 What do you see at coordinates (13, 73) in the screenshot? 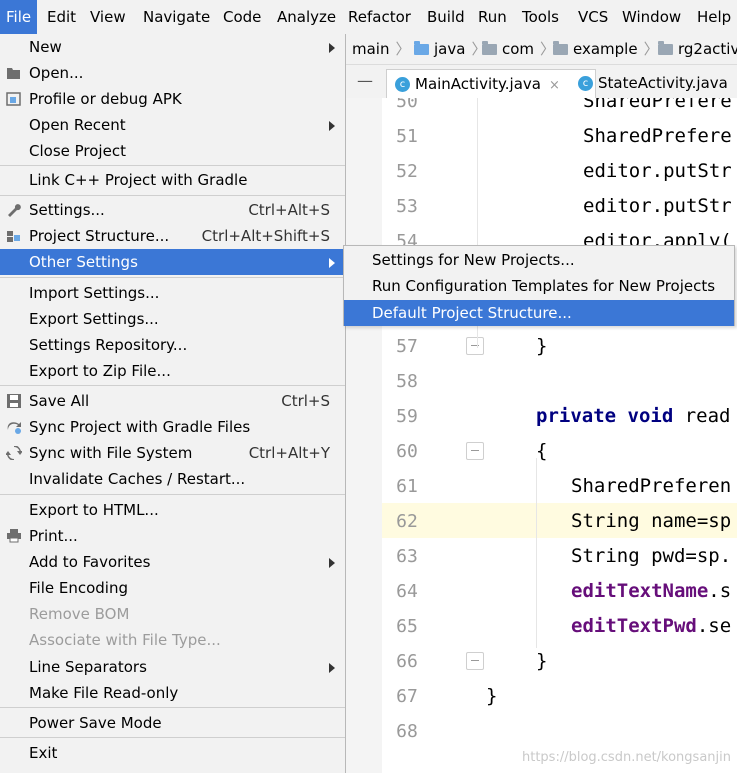
I see `folder-open-icon` at bounding box center [13, 73].